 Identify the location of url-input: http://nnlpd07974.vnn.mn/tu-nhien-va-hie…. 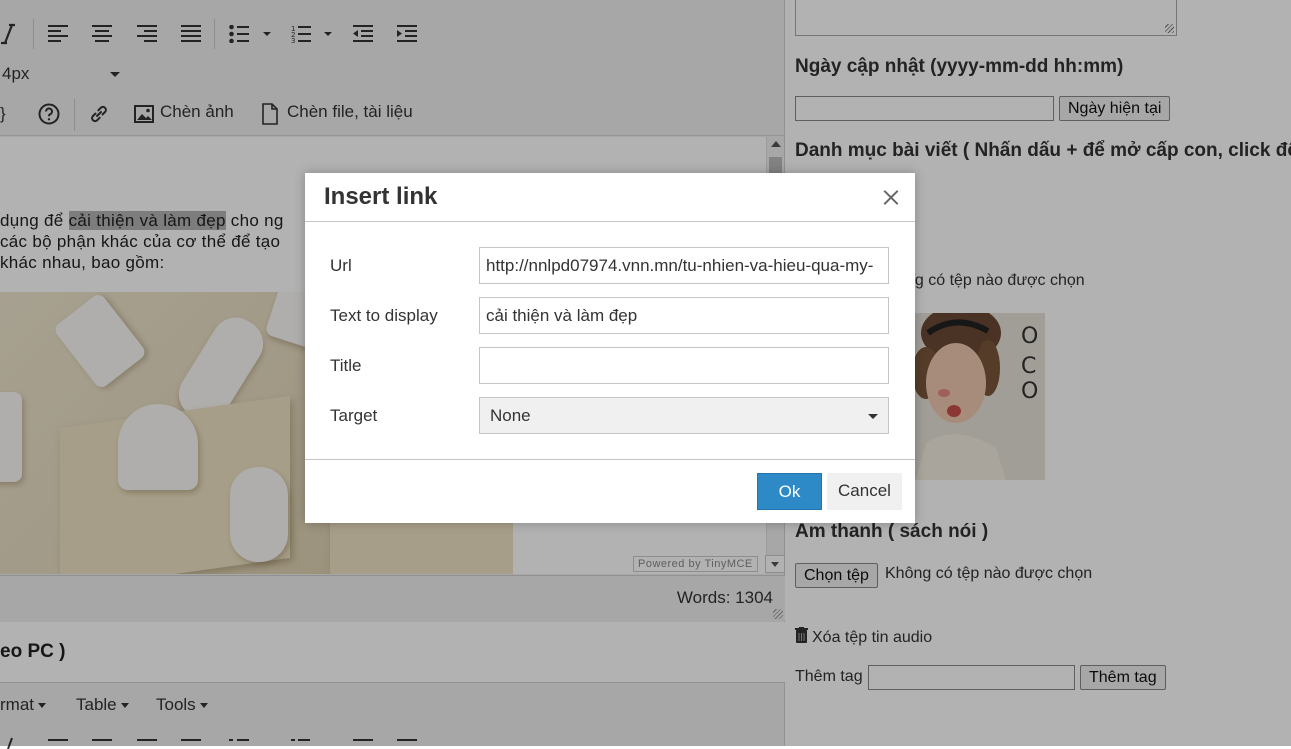
(684, 265).